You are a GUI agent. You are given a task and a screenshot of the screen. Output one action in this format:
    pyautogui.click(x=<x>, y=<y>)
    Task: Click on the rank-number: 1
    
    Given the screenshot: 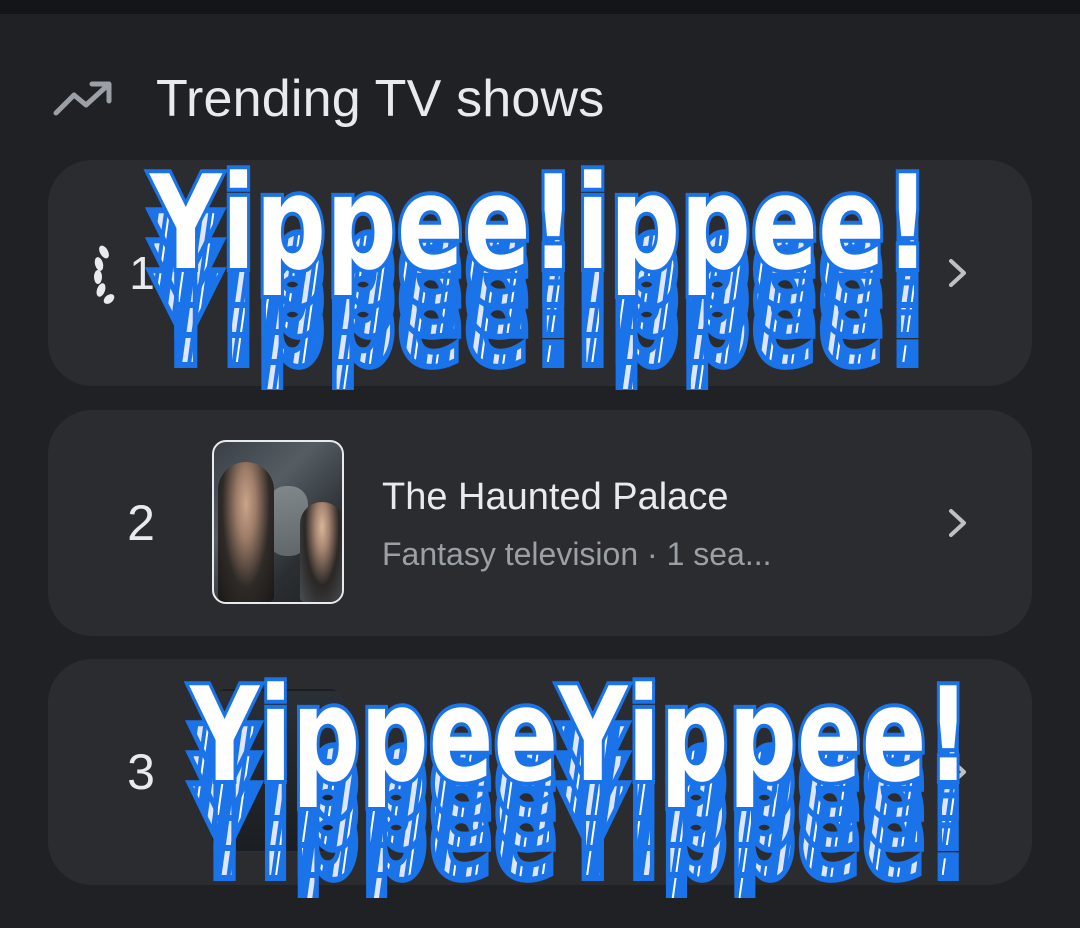 What is the action you would take?
    pyautogui.click(x=142, y=273)
    